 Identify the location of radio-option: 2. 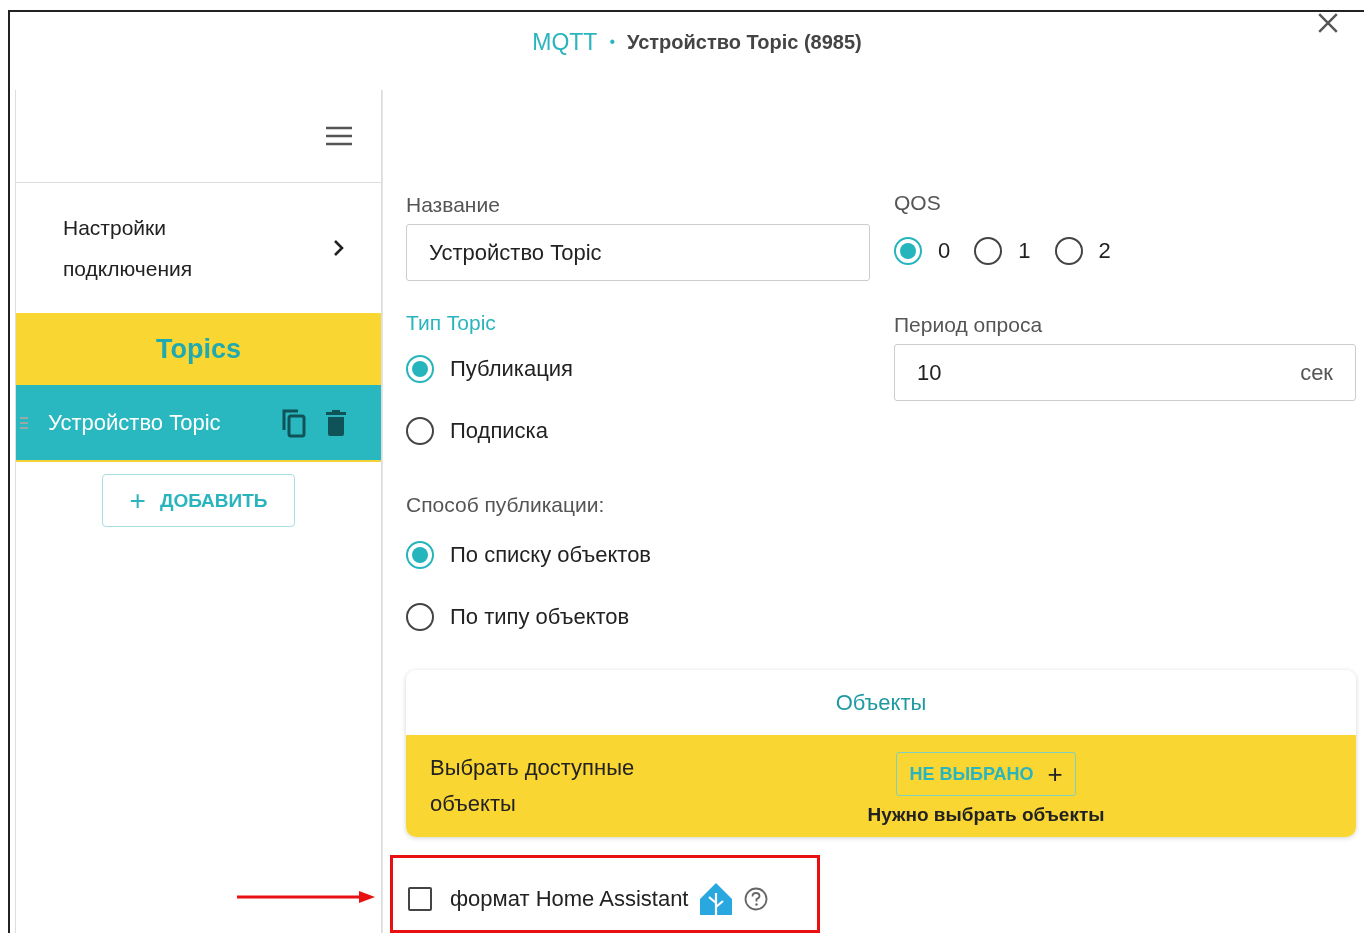
(1082, 251).